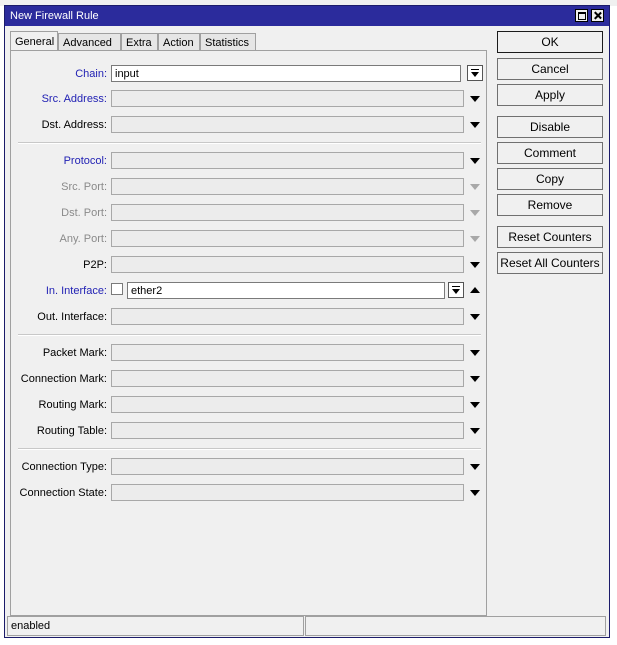 This screenshot has width=617, height=645. I want to click on close-icon, so click(597, 15).